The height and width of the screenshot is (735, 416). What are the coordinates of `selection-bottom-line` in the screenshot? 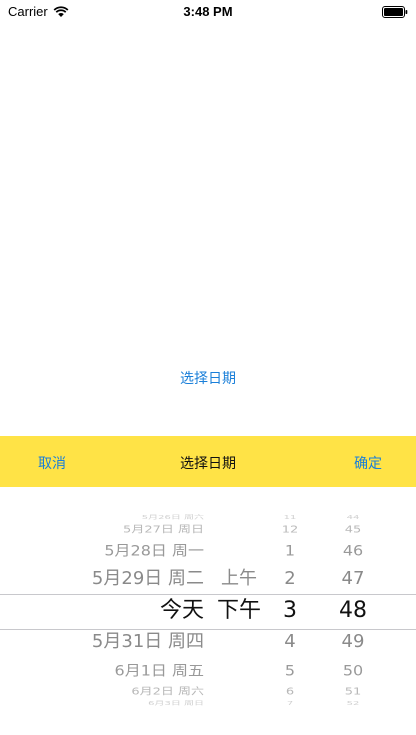 It's located at (208, 629).